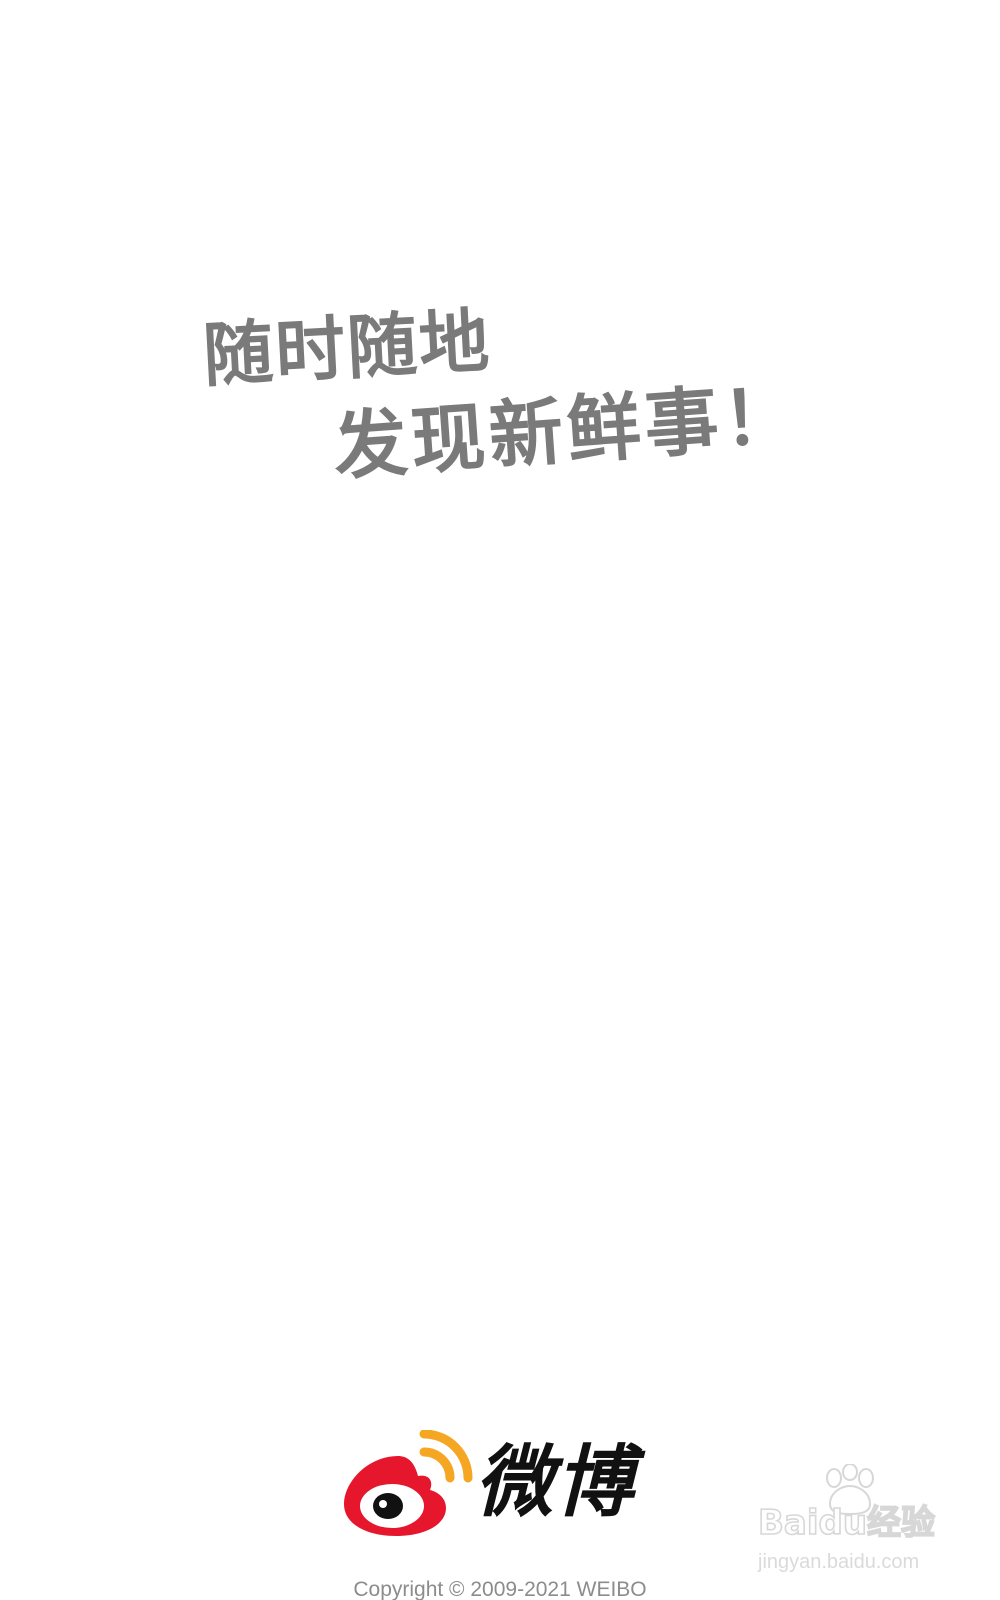  What do you see at coordinates (555, 1482) in the screenshot?
I see `brand-name: 微博` at bounding box center [555, 1482].